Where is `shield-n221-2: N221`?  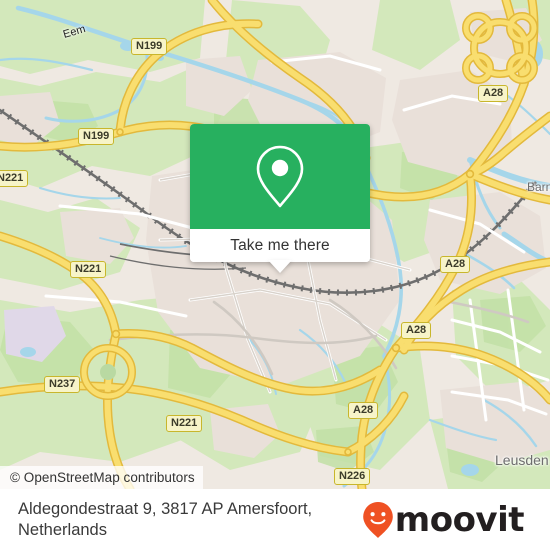 shield-n221-2: N221 is located at coordinates (88, 269).